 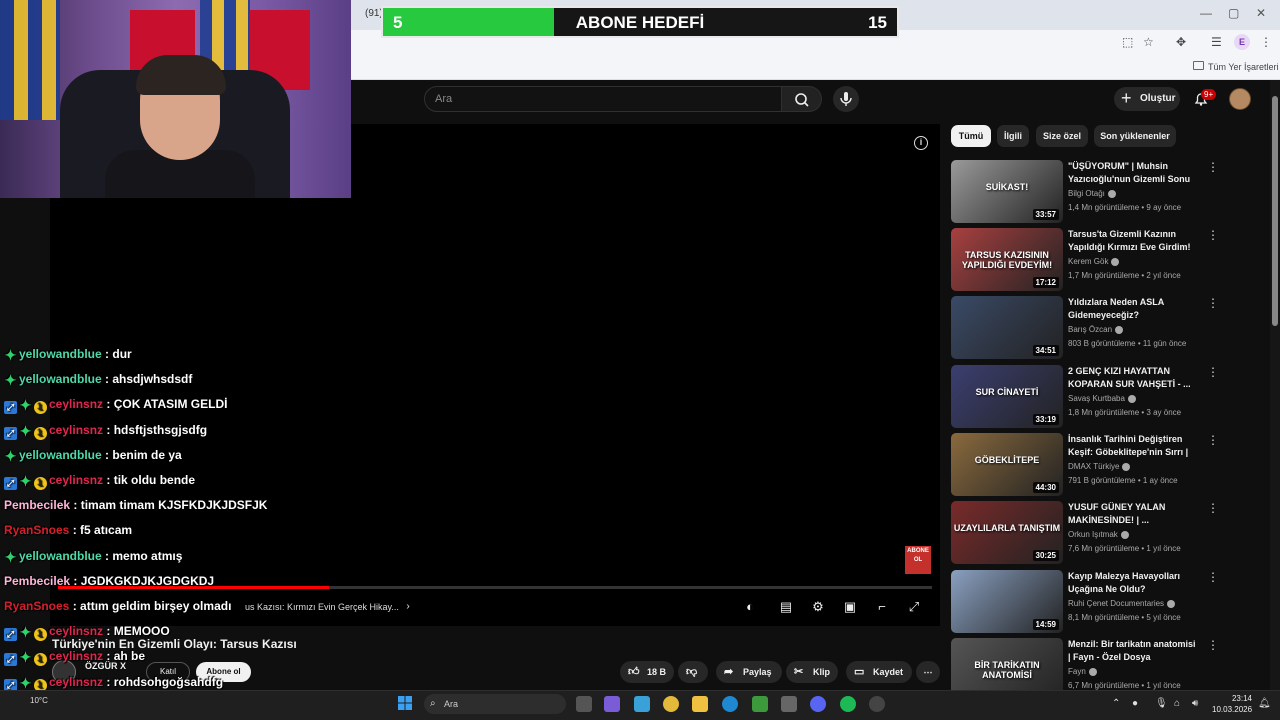 I want to click on maximize-icon: ▢, so click(x=1233, y=13).